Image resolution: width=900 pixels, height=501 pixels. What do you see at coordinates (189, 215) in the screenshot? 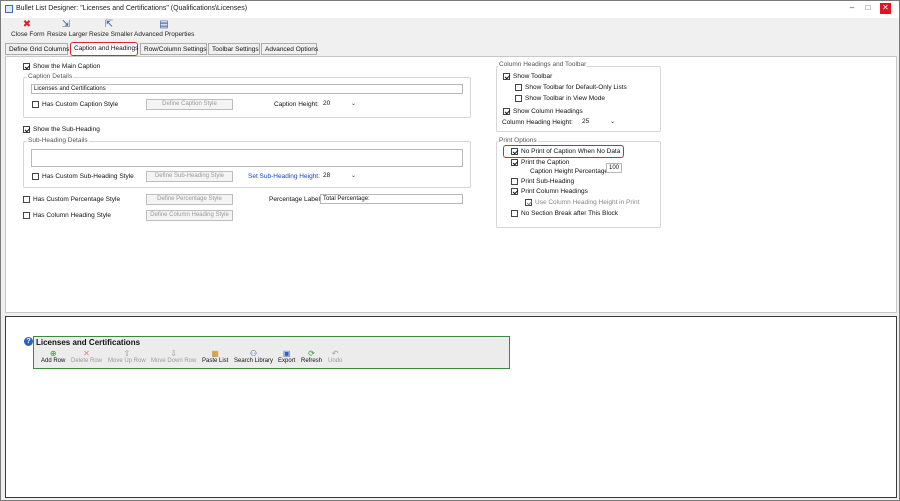
I see `define-column-heading-style-button: Define Column Heading Style` at bounding box center [189, 215].